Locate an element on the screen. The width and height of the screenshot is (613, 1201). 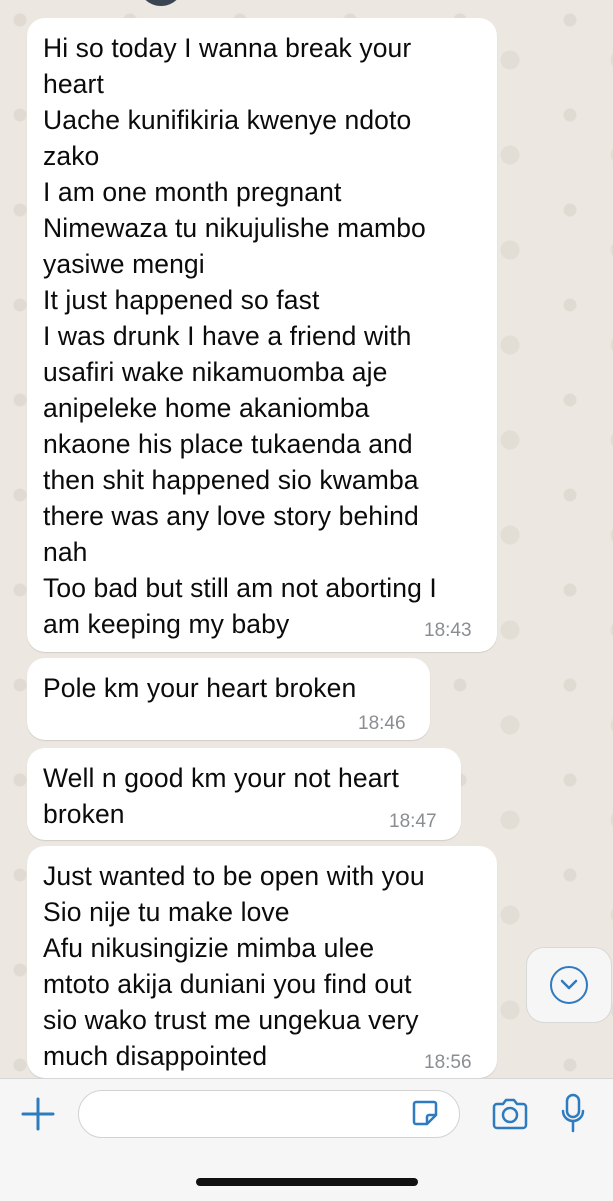
message-timestamp: 18:43 is located at coordinates (448, 630).